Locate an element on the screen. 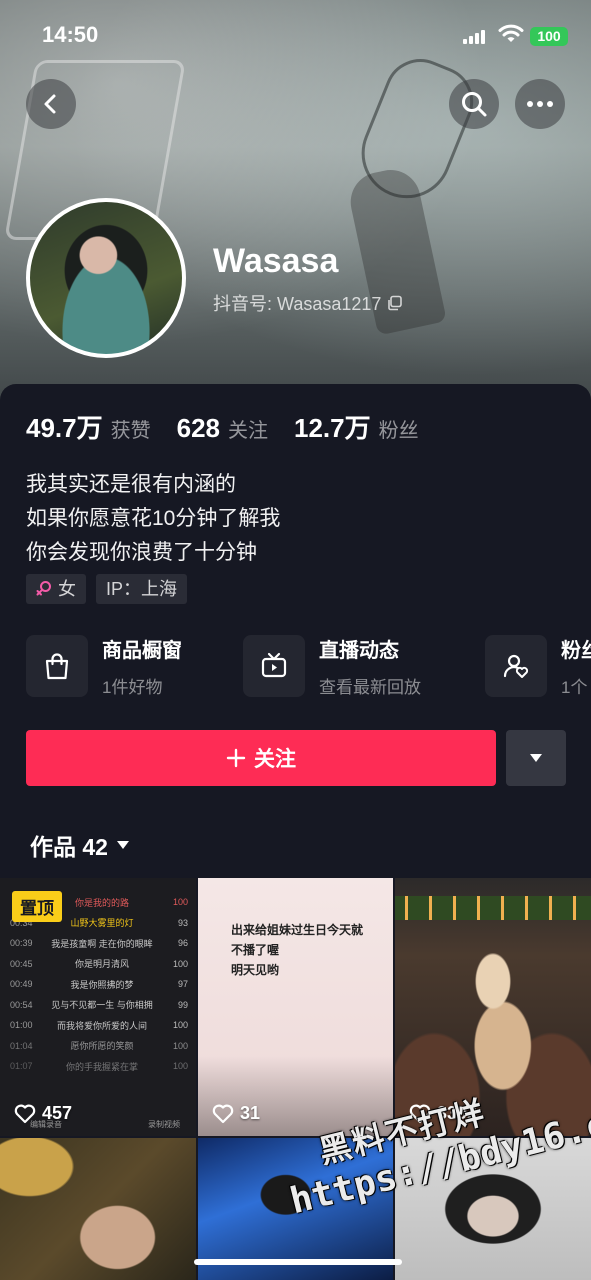 This screenshot has width=591, height=1280. bio-line: 我其实还是很有内涵的 is located at coordinates (131, 484).